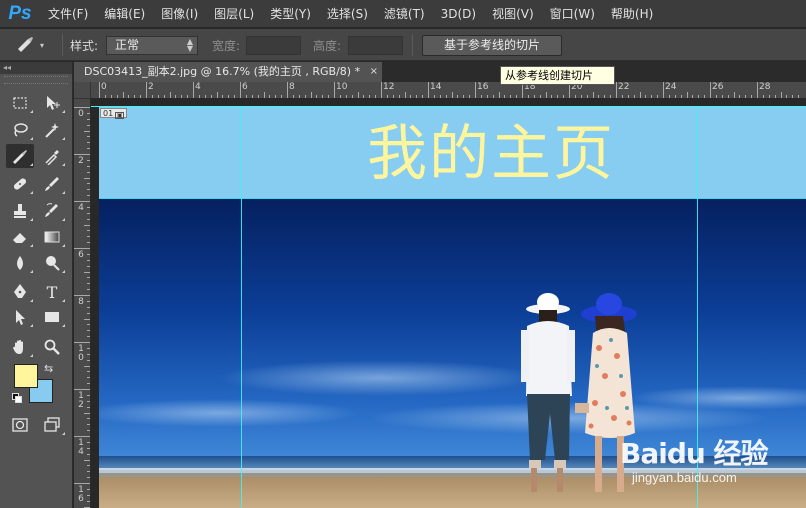 The width and height of the screenshot is (806, 508). What do you see at coordinates (458, 14) in the screenshot?
I see `menu-3d: 3D(D)` at bounding box center [458, 14].